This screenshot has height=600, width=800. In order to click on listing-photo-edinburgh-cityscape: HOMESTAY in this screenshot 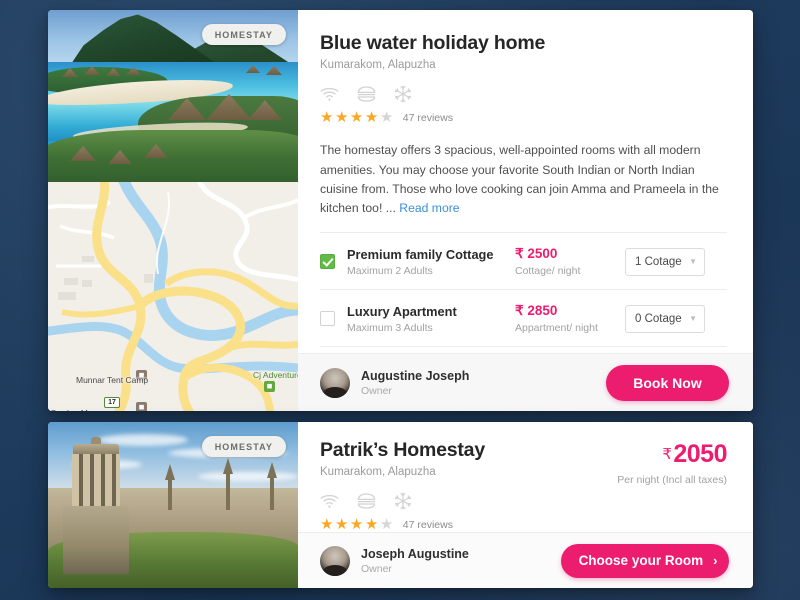, I will do `click(173, 505)`.